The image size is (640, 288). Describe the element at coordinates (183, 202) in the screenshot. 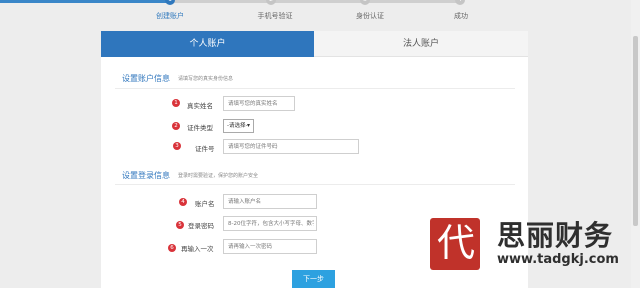

I see `field-marker-4: 4` at that location.